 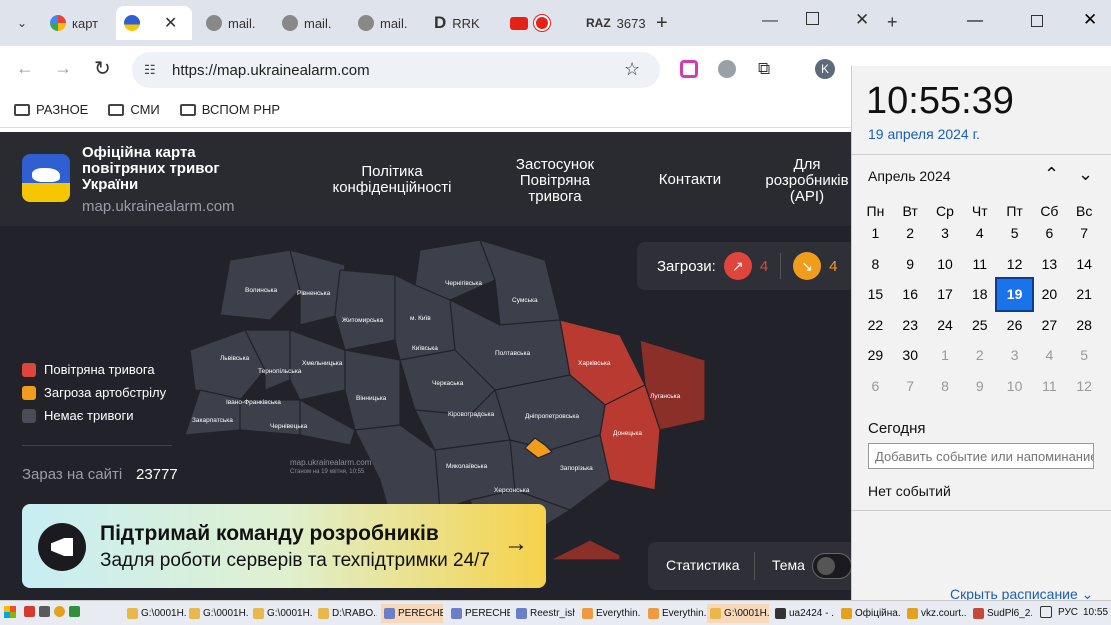 I want to click on language-indicator: РУС, so click(x=1068, y=612).